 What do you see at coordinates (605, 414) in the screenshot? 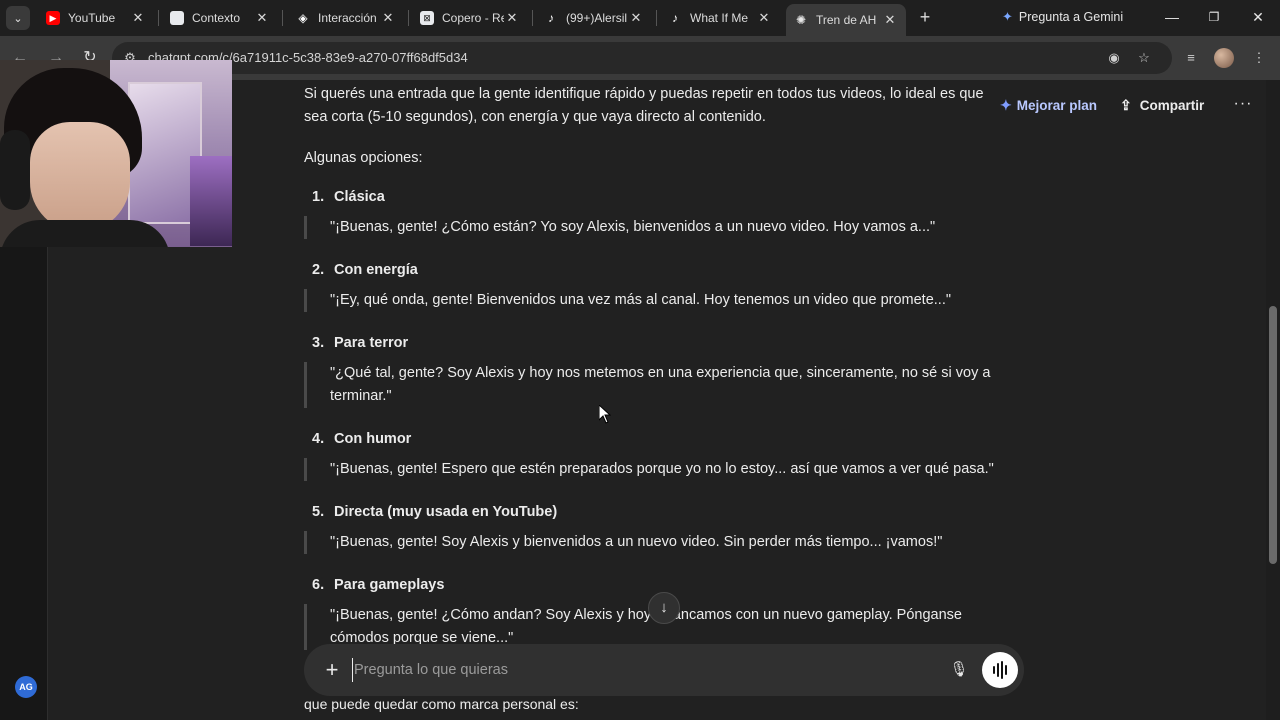
I see `mouse-cursor-icon` at bounding box center [605, 414].